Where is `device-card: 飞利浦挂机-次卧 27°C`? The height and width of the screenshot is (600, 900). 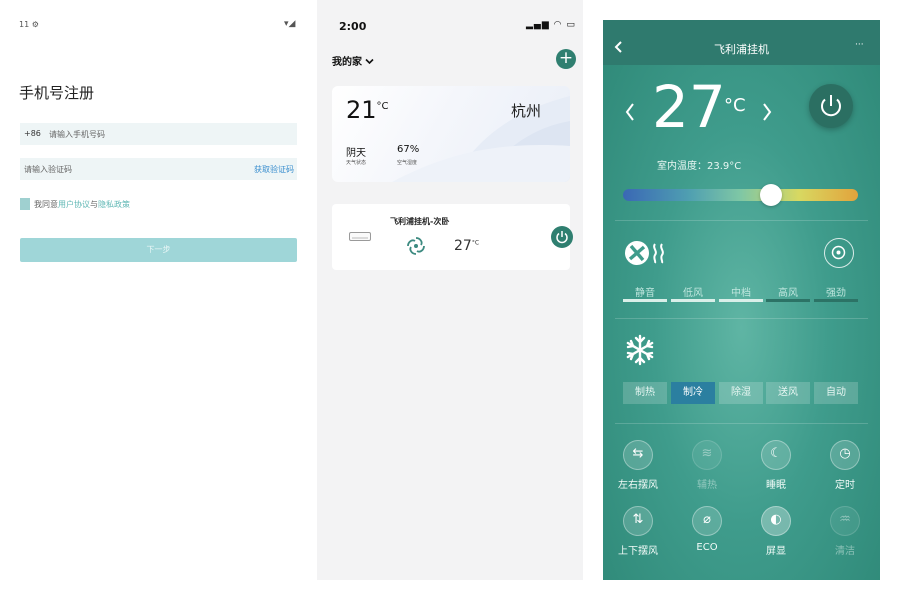 device-card: 飞利浦挂机-次卧 27°C is located at coordinates (452, 237).